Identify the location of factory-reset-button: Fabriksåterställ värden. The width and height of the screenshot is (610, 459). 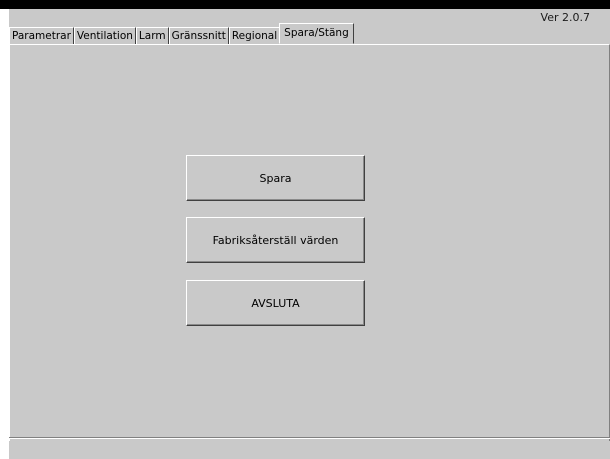
(275, 240).